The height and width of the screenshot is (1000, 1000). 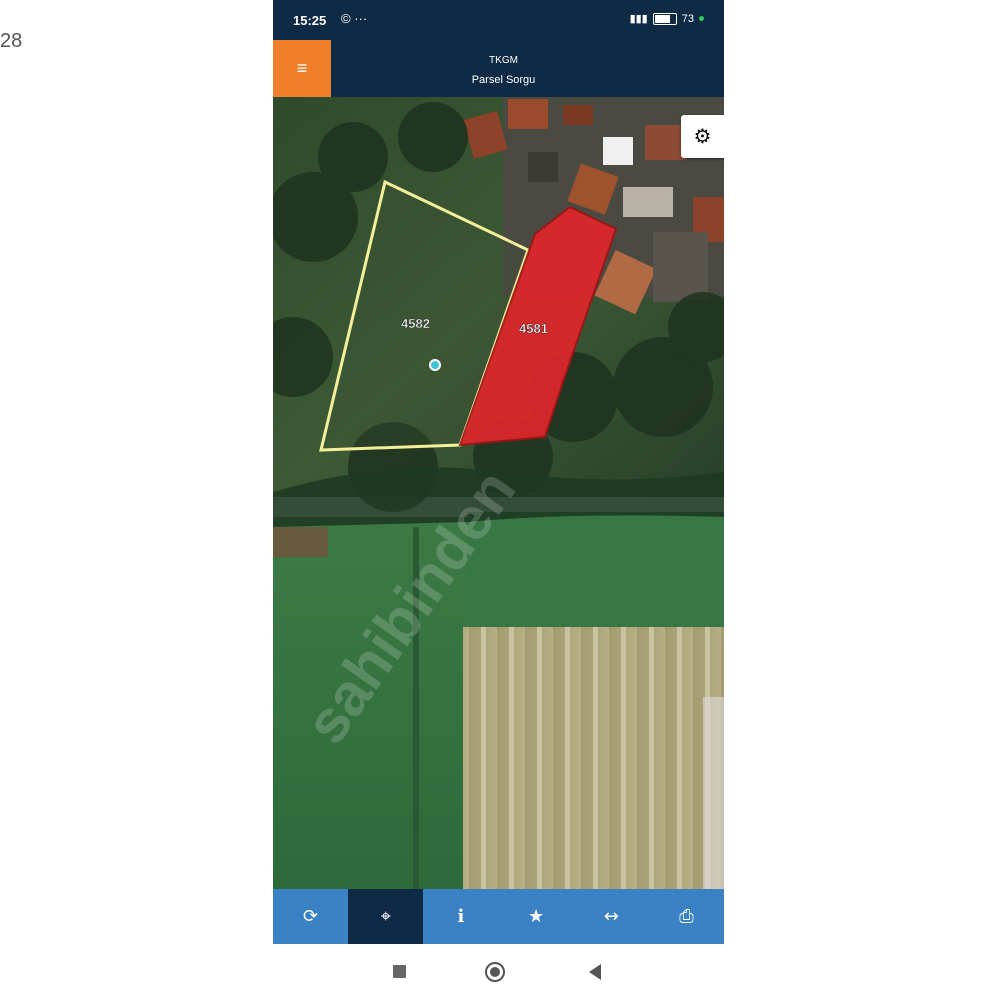 I want to click on favorite-button: ★, so click(x=536, y=916).